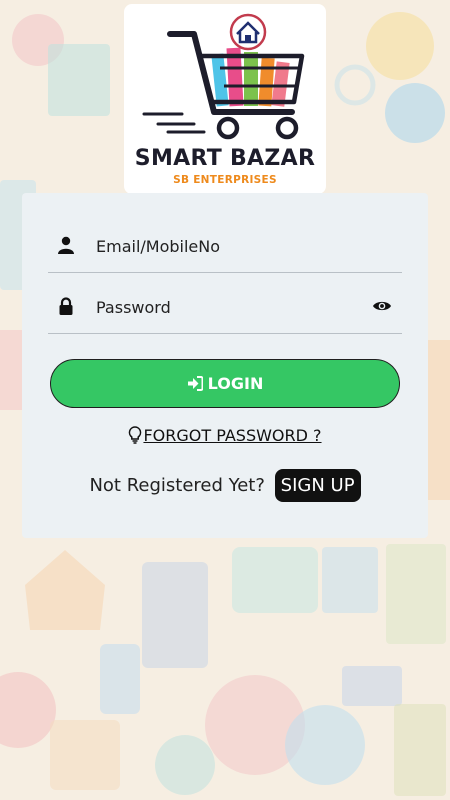 Image resolution: width=450 pixels, height=800 pixels. Describe the element at coordinates (317, 485) in the screenshot. I see `sign-up-button: SIGN UP` at that location.